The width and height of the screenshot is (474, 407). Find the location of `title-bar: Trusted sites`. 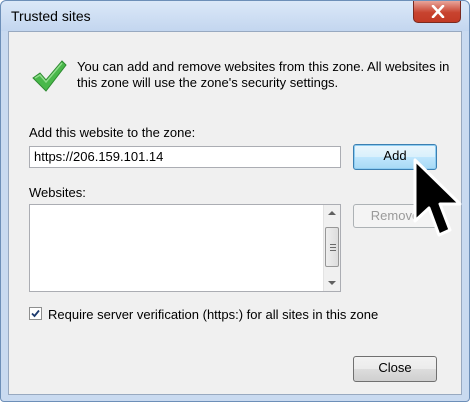

title-bar: Trusted sites is located at coordinates (235, 16).